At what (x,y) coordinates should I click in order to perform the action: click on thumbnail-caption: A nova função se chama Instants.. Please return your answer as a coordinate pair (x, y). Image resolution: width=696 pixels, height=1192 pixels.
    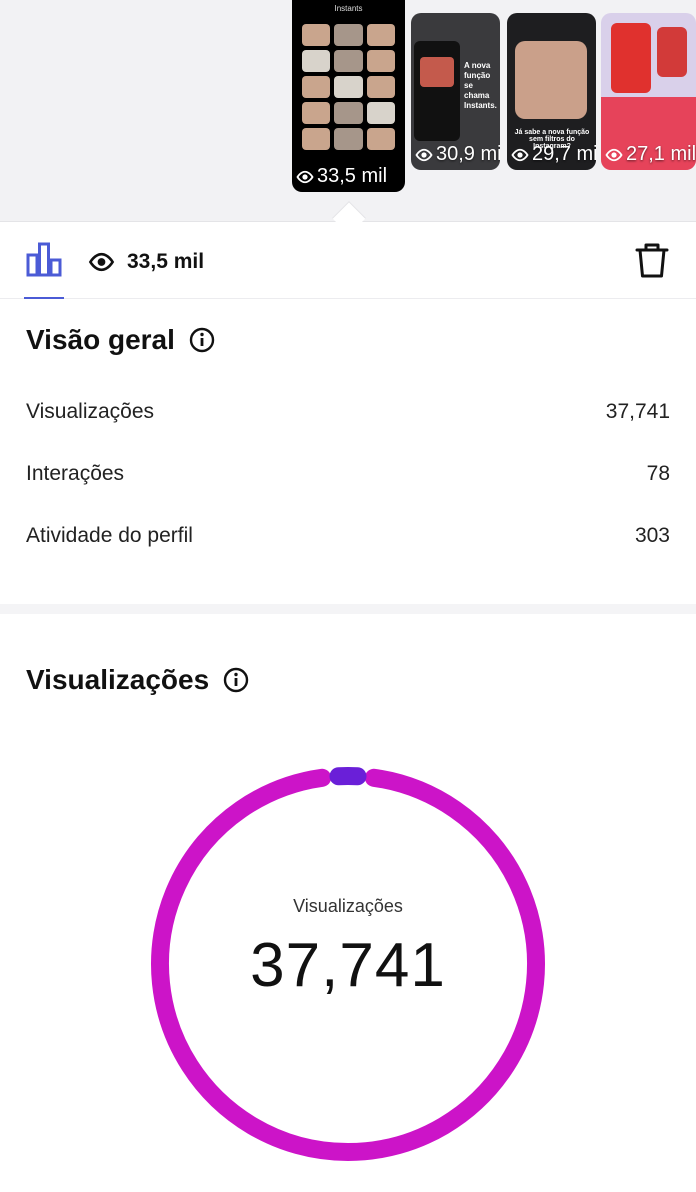
    Looking at the image, I should click on (480, 85).